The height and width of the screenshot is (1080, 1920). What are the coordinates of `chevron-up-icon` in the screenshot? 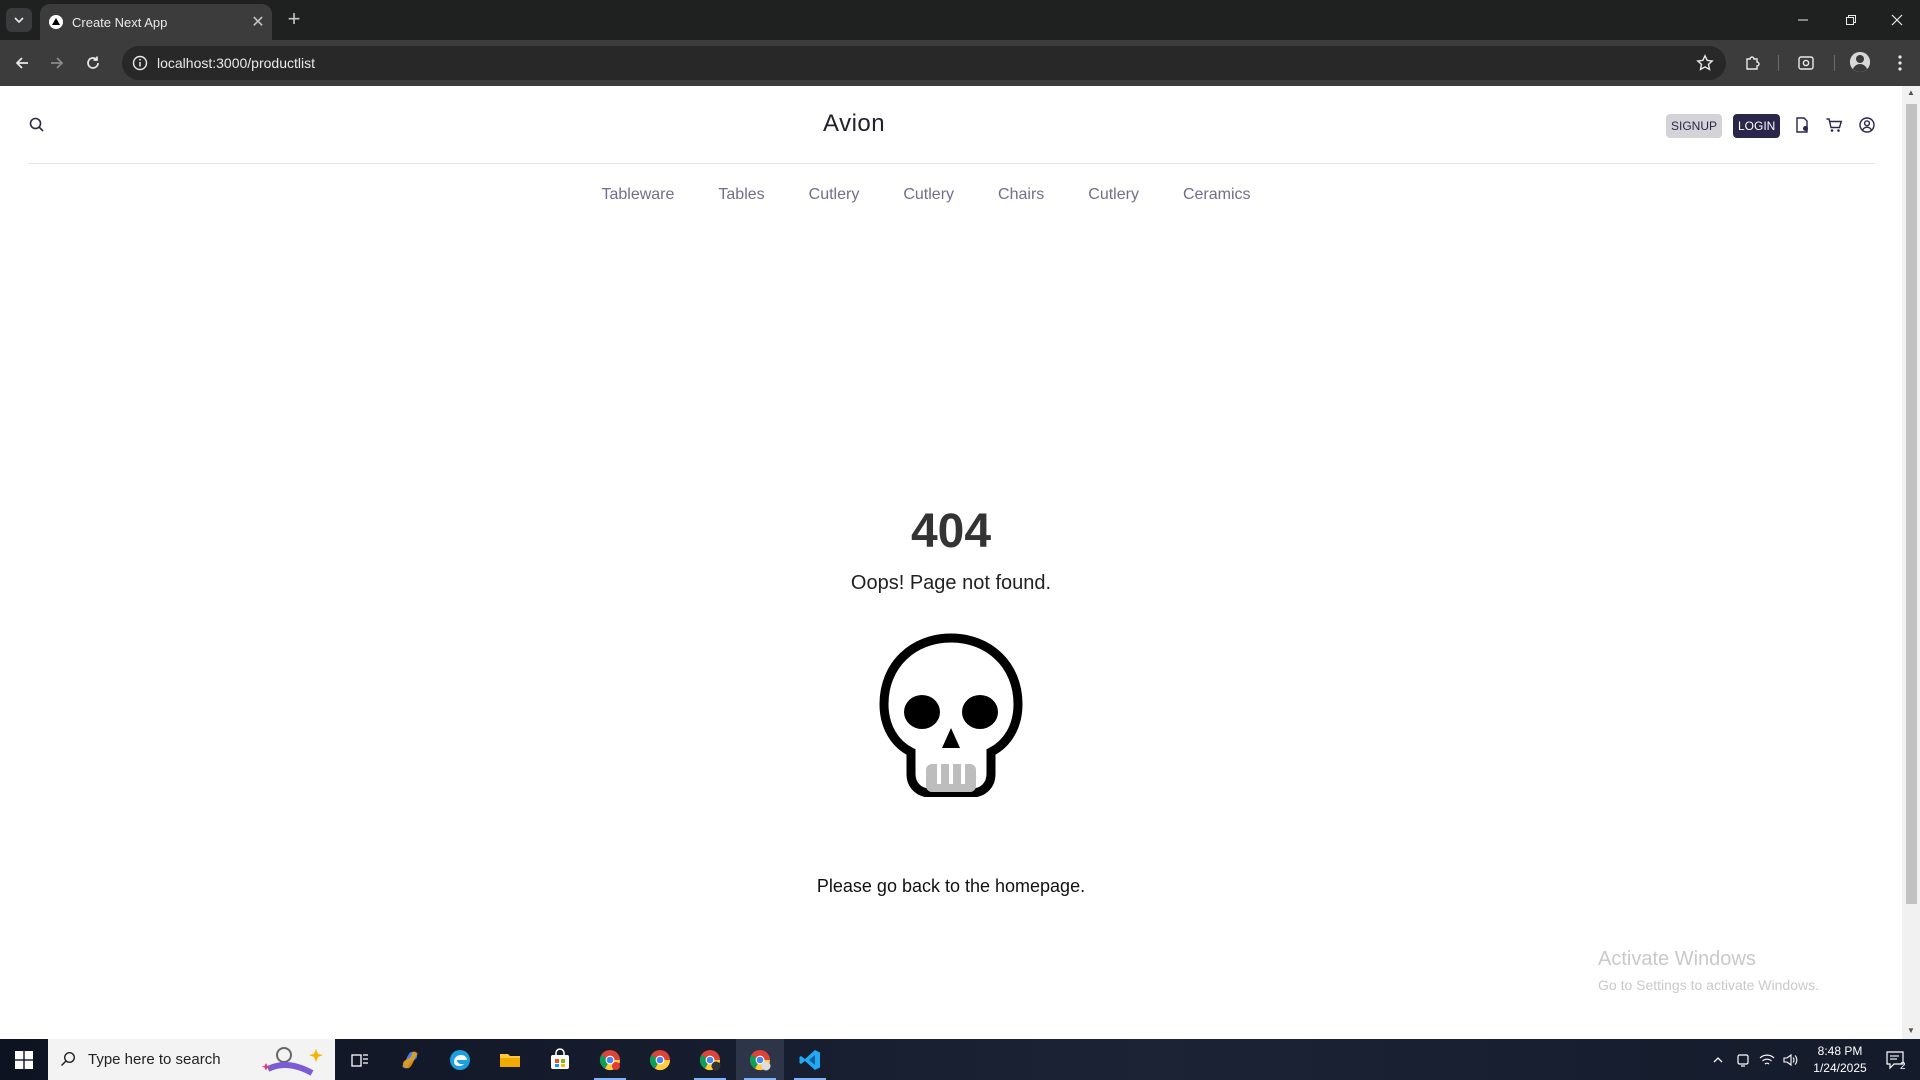 It's located at (1718, 1059).